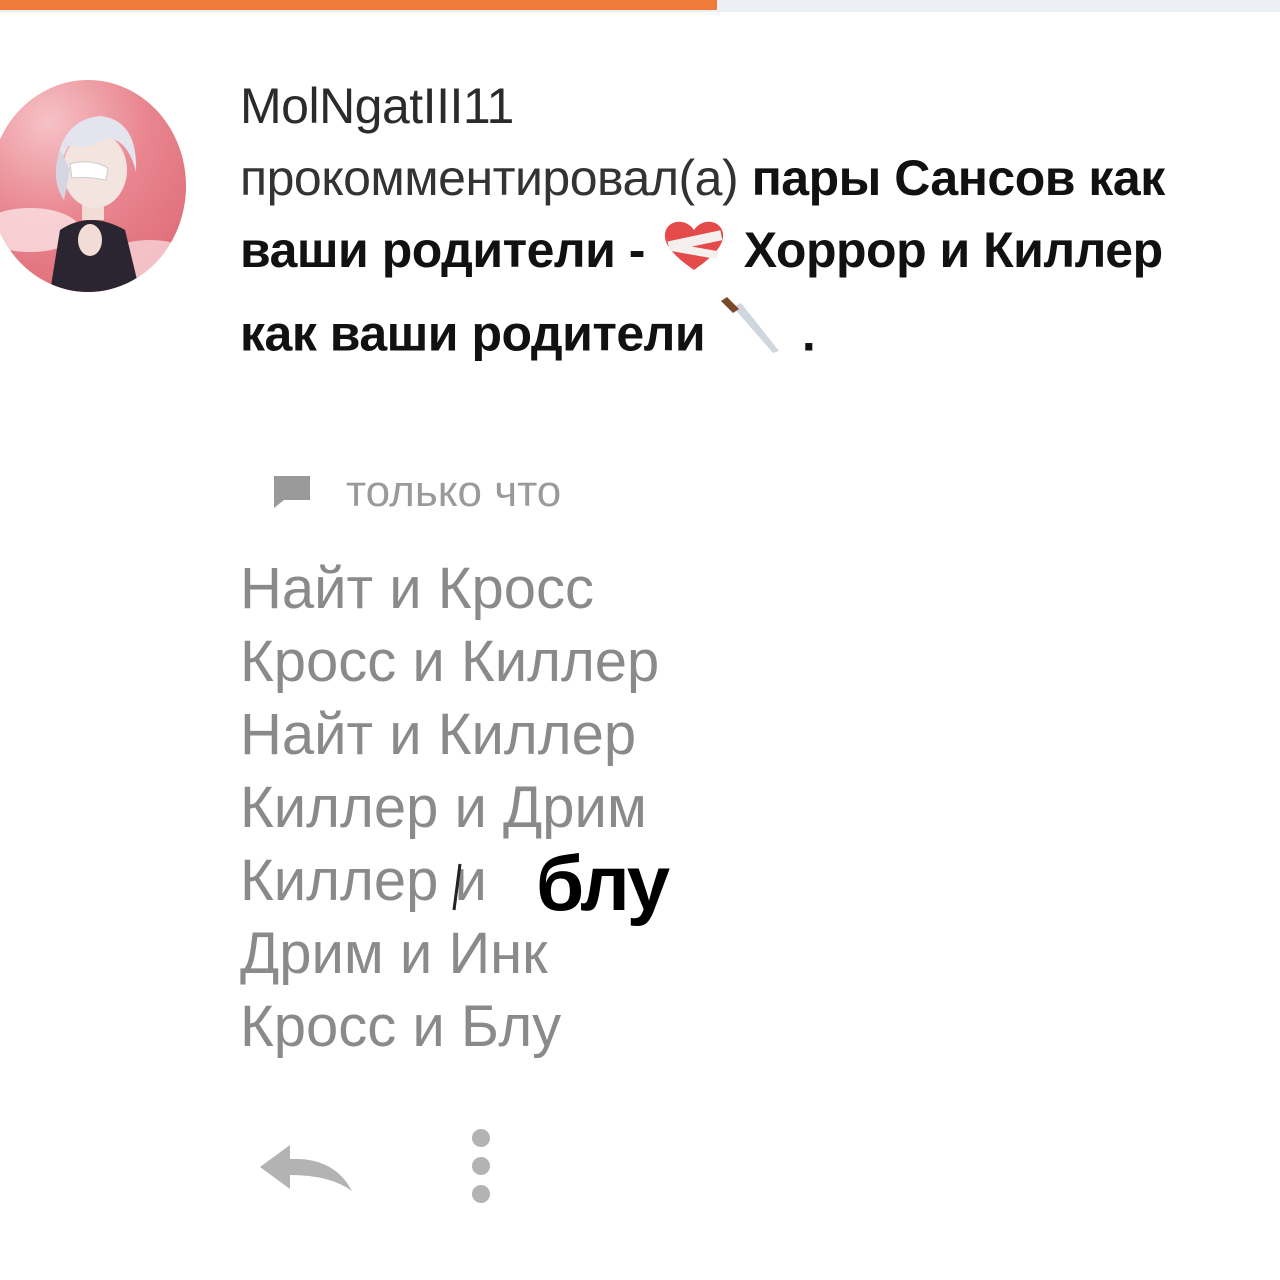 This screenshot has width=1280, height=1280. Describe the element at coordinates (358, 5) in the screenshot. I see `progress-fill` at that location.